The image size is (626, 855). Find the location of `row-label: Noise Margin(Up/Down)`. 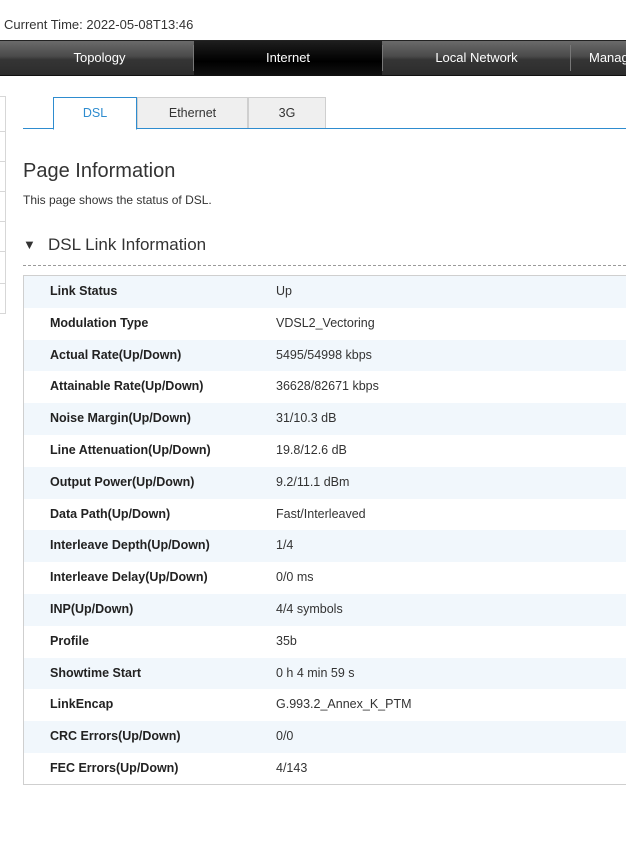

row-label: Noise Margin(Up/Down) is located at coordinates (120, 418).